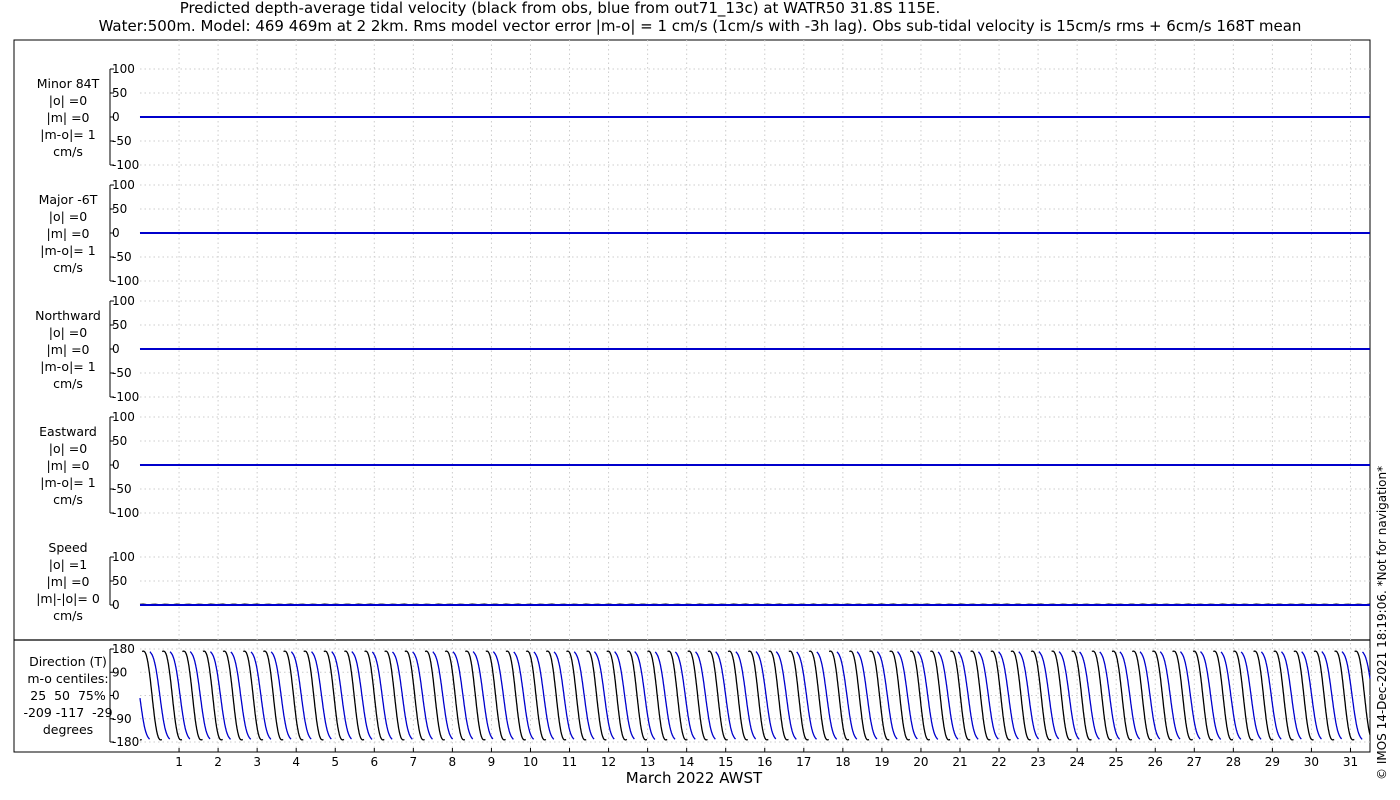  What do you see at coordinates (125, 513) in the screenshot?
I see `panel-4-y-tick-label: -100` at bounding box center [125, 513].